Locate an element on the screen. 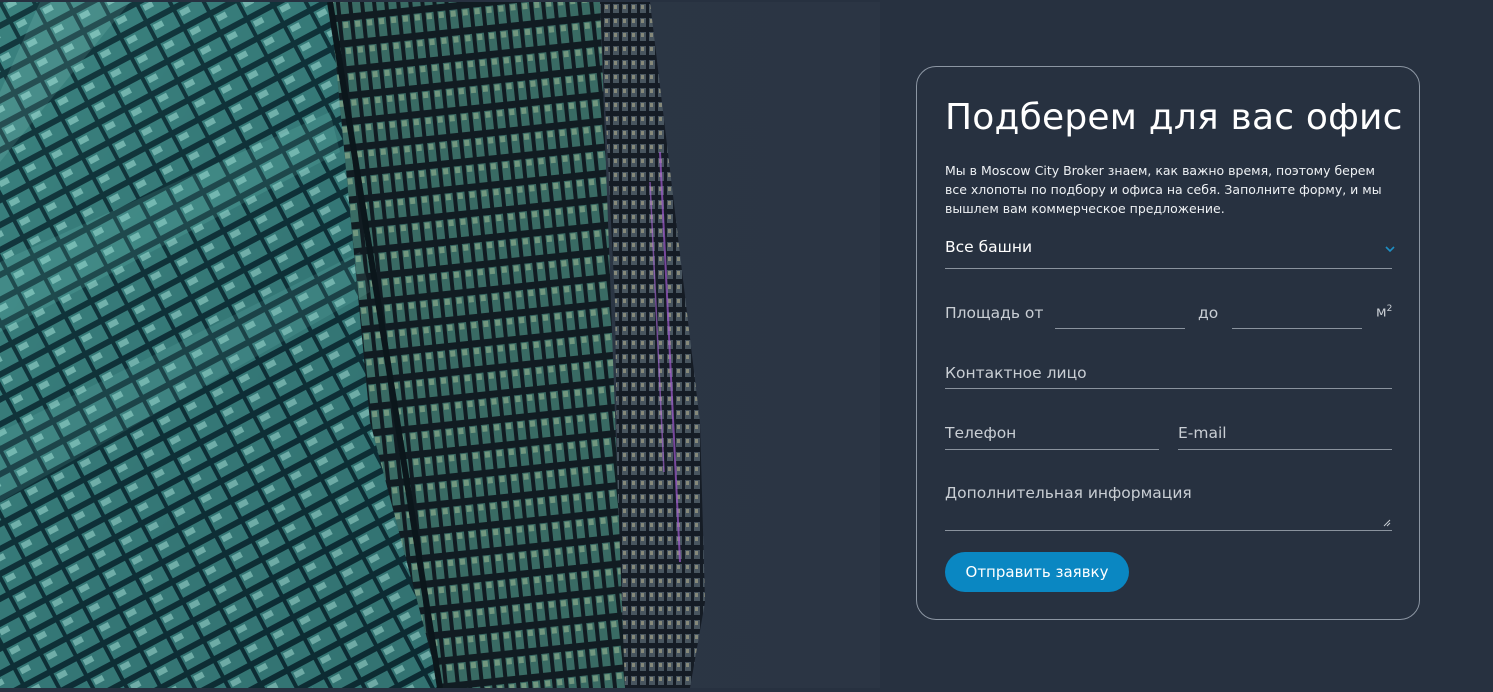 The height and width of the screenshot is (692, 1493). info-placeholder: Дополнительная информация is located at coordinates (1068, 493).